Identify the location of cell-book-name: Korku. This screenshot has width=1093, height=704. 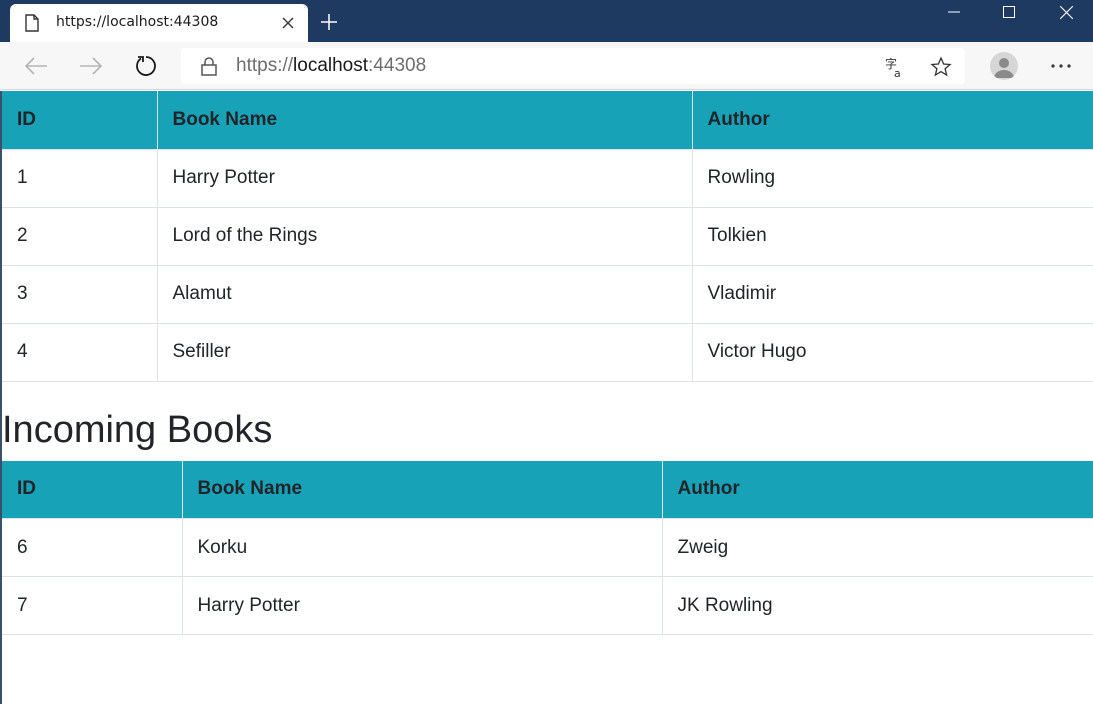
(422, 547).